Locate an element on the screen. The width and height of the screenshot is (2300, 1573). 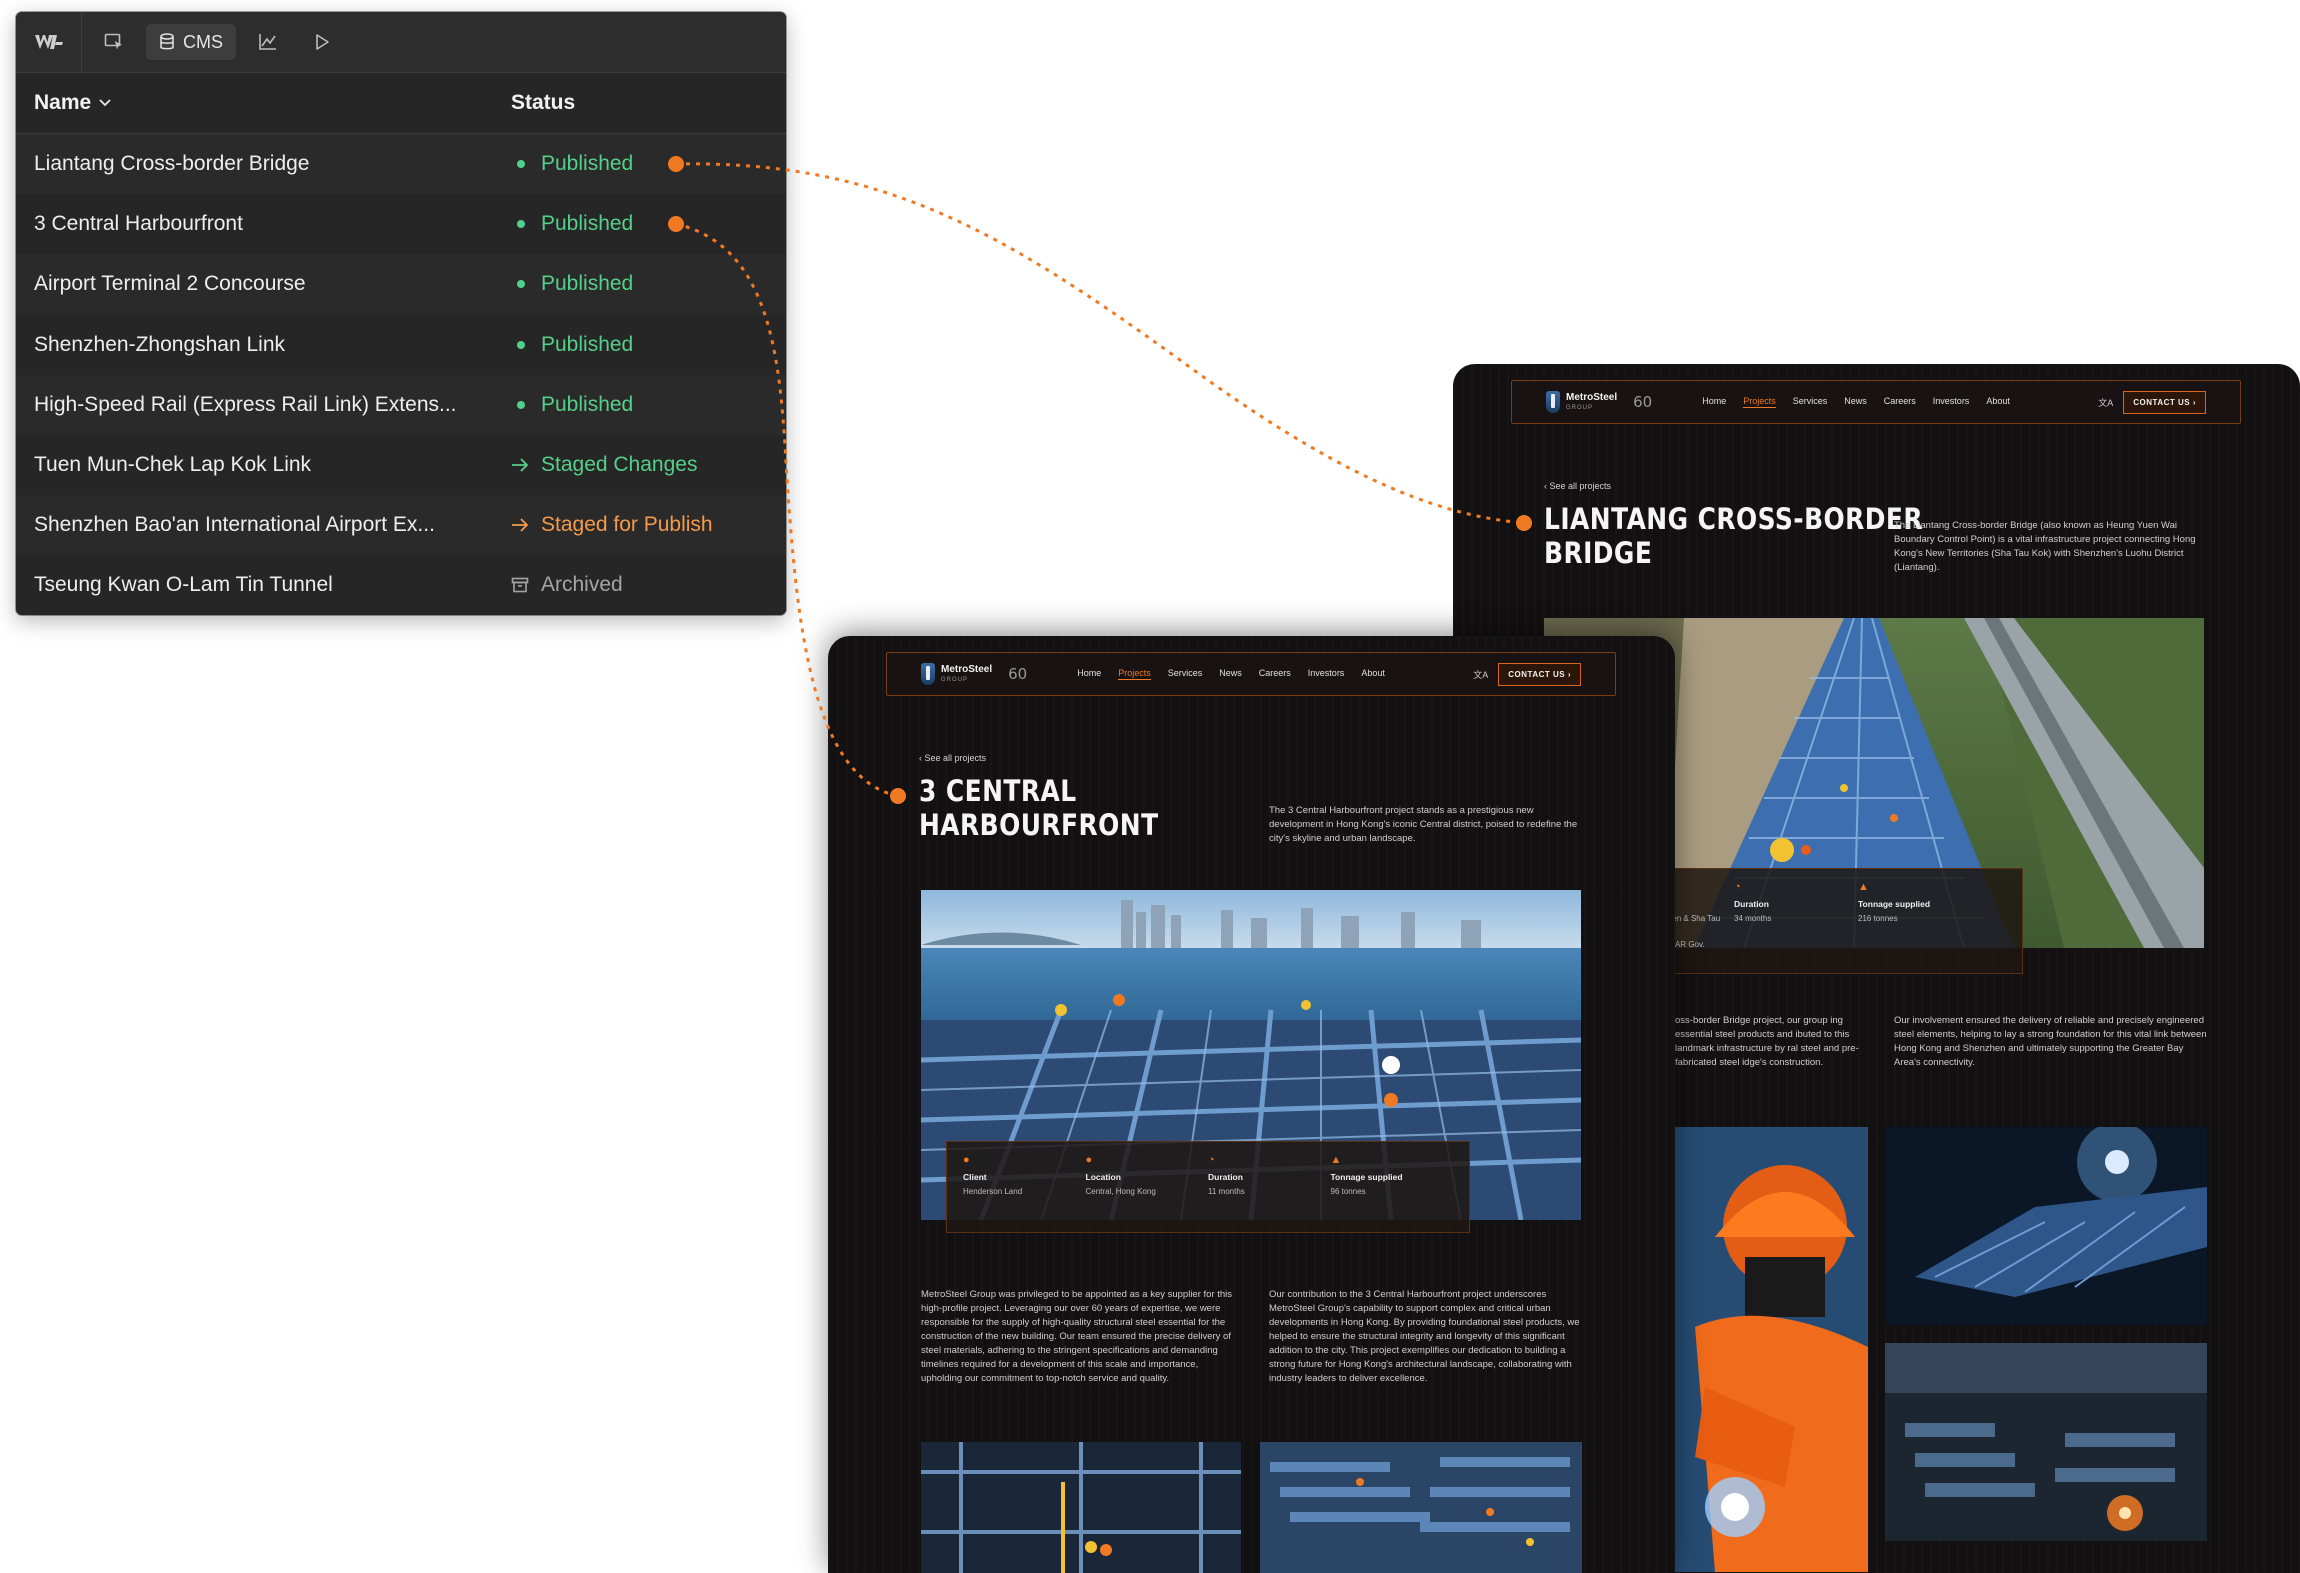
item-name: Tuen Mun-Chek Lap Kok Link is located at coordinates (173, 465).